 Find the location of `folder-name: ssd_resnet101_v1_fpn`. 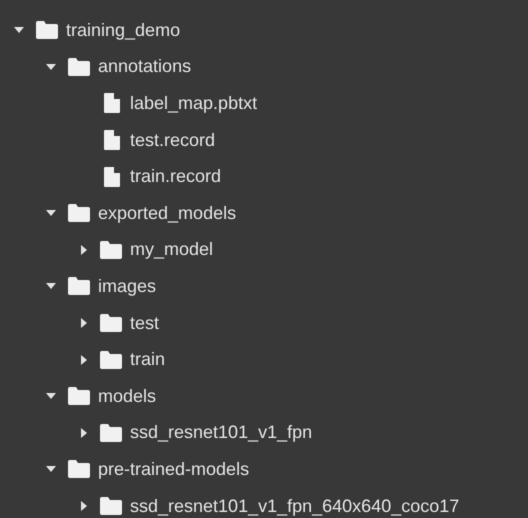

folder-name: ssd_resnet101_v1_fpn is located at coordinates (221, 433).